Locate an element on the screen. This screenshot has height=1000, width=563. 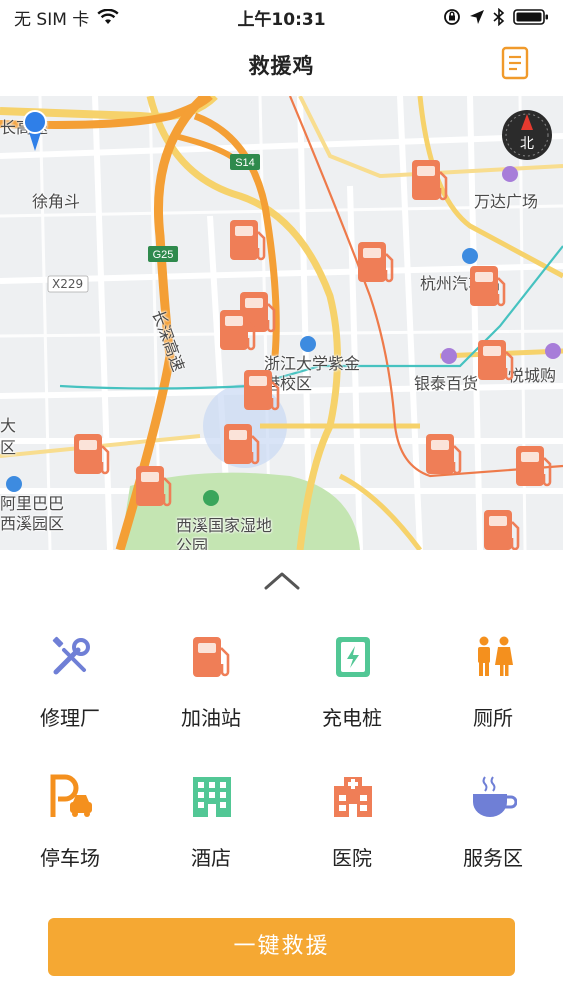
category-parking: 停车场 is located at coordinates (70, 815).